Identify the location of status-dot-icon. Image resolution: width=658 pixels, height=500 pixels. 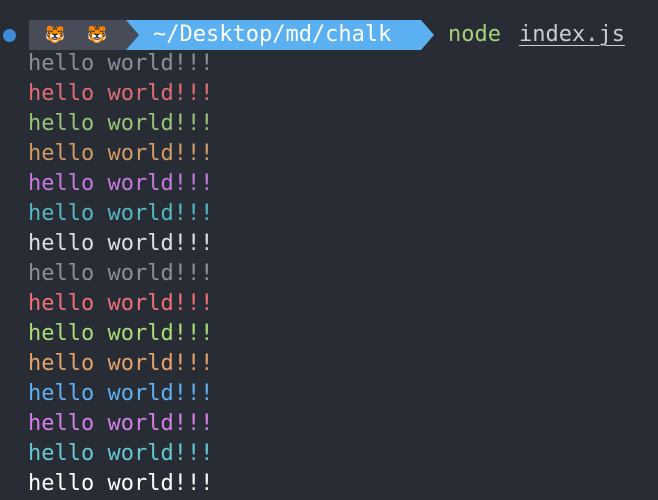
(9, 35).